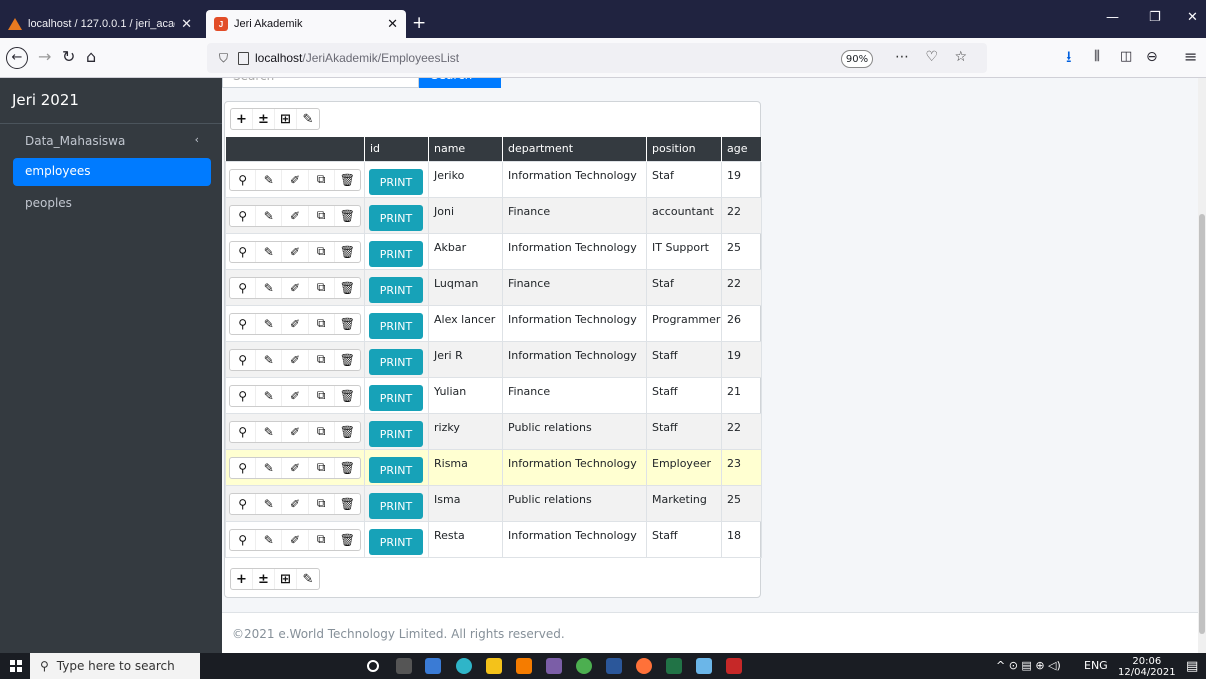  I want to click on account-icon: ⊖, so click(1152, 57).